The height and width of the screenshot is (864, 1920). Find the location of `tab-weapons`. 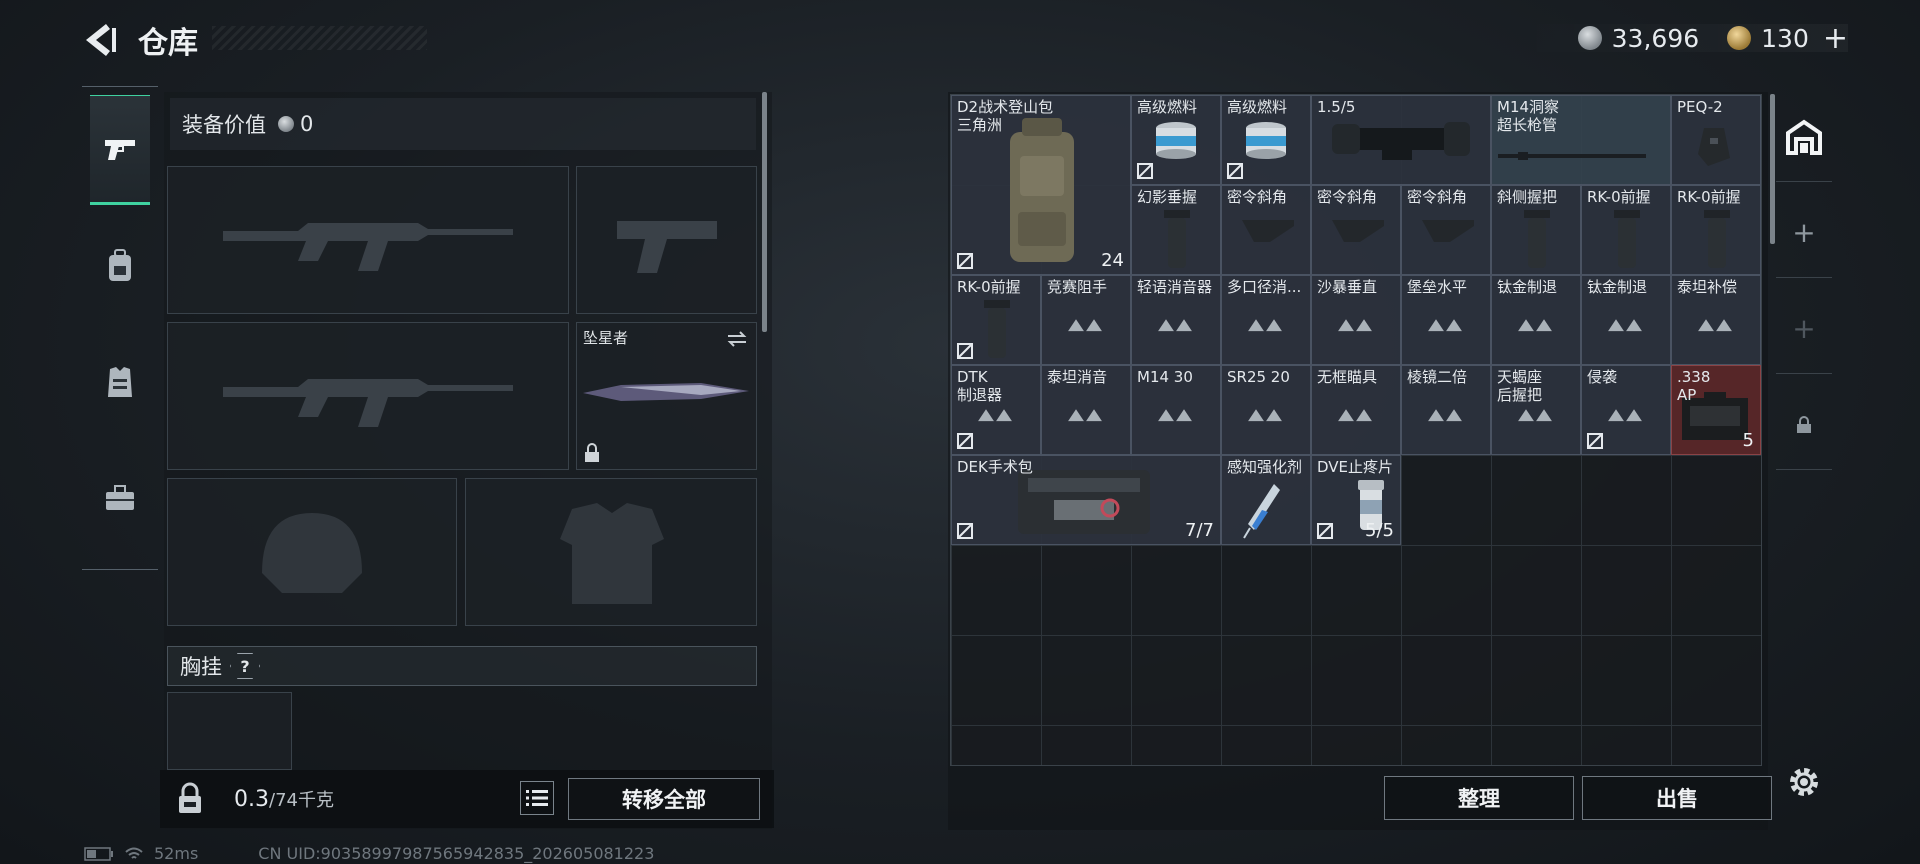

tab-weapons is located at coordinates (120, 150).